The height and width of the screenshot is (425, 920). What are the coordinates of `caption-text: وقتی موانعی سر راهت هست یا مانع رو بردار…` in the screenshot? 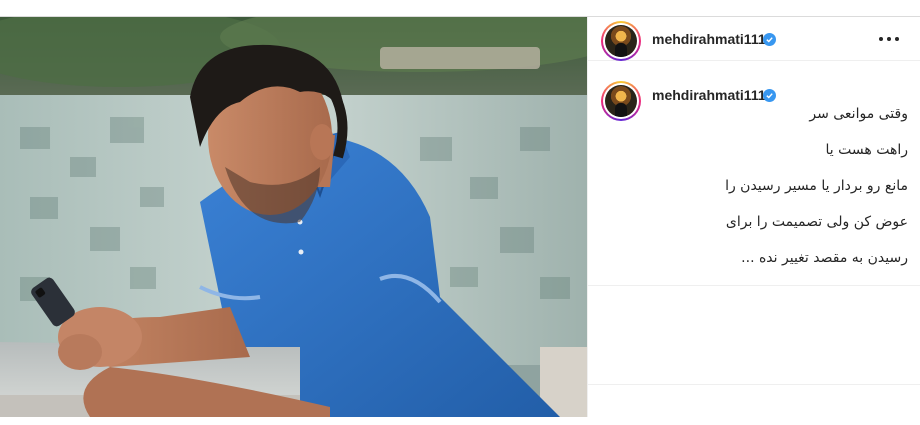 It's located at (780, 186).